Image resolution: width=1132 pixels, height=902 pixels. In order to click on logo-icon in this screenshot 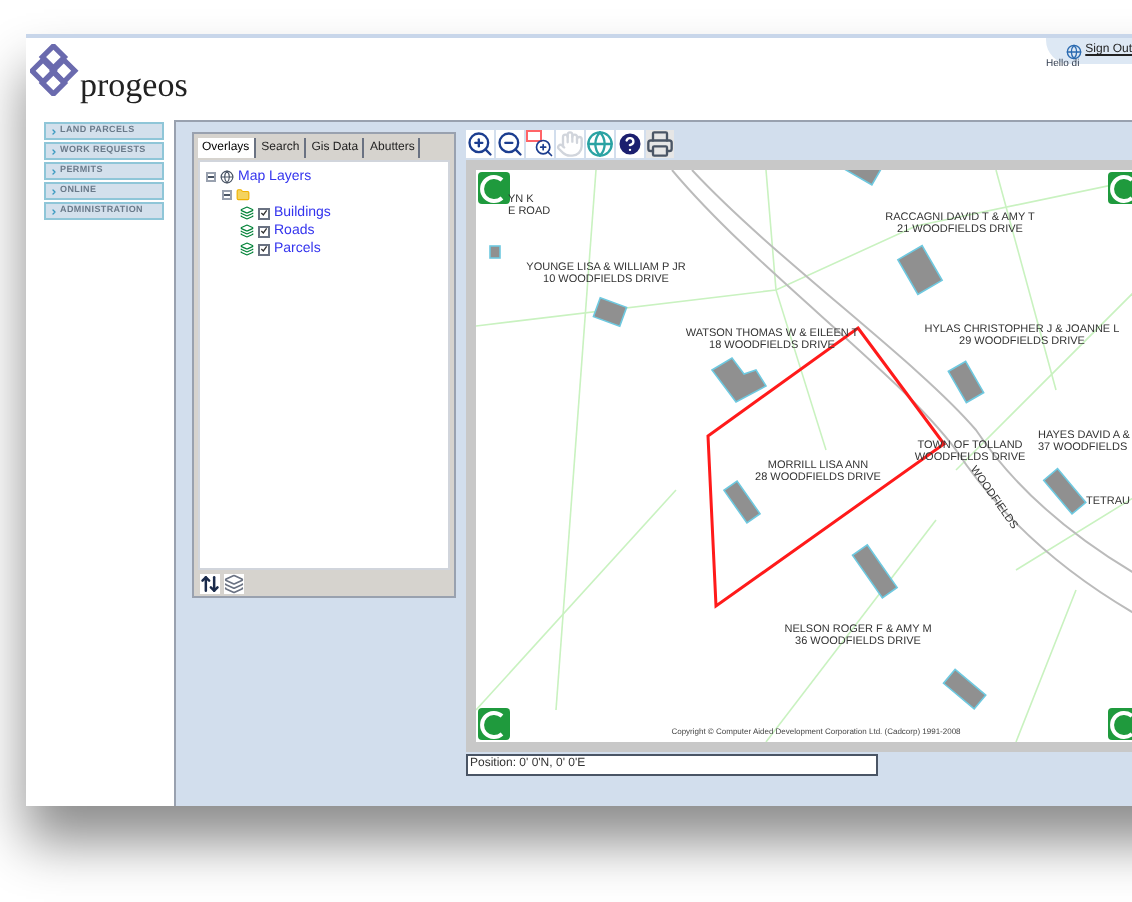, I will do `click(56, 70)`.